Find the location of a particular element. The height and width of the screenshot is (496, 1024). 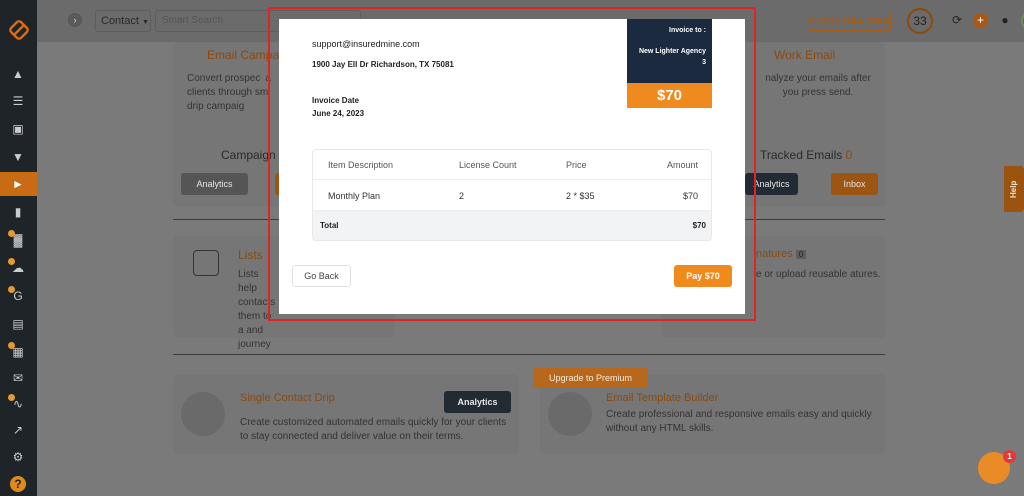

signatures-count: 0 is located at coordinates (801, 254).